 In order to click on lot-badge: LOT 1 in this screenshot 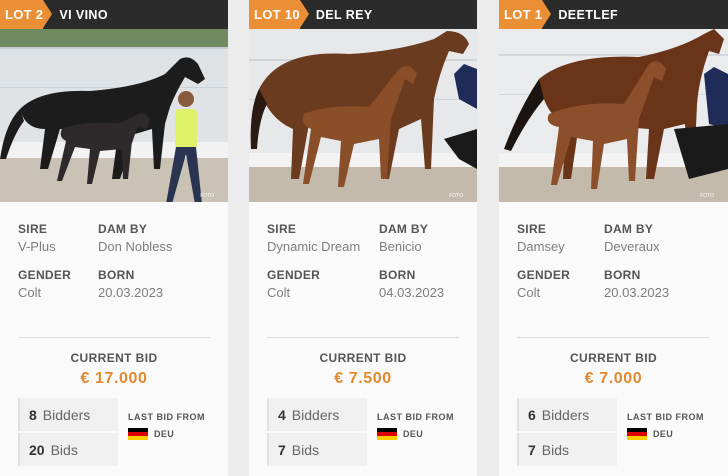, I will do `click(525, 14)`.